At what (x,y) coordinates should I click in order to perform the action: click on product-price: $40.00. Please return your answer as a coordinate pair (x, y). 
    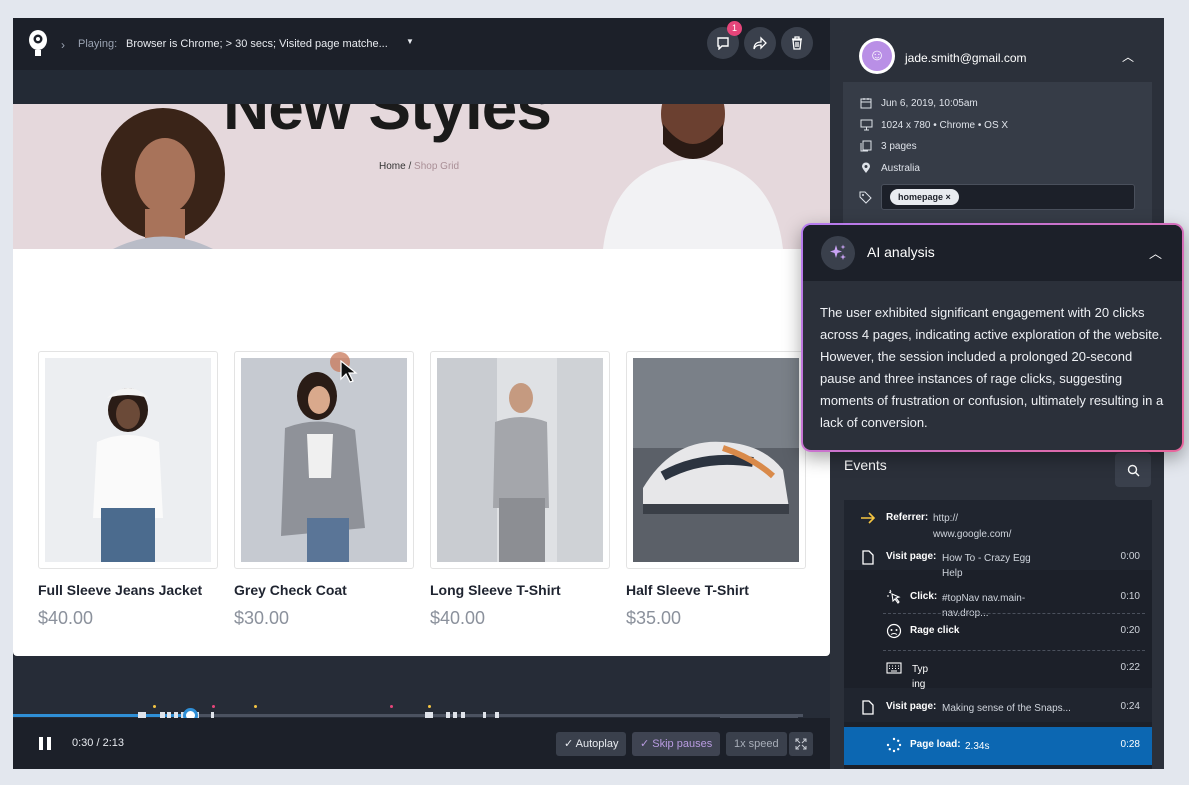
    Looking at the image, I should click on (66, 618).